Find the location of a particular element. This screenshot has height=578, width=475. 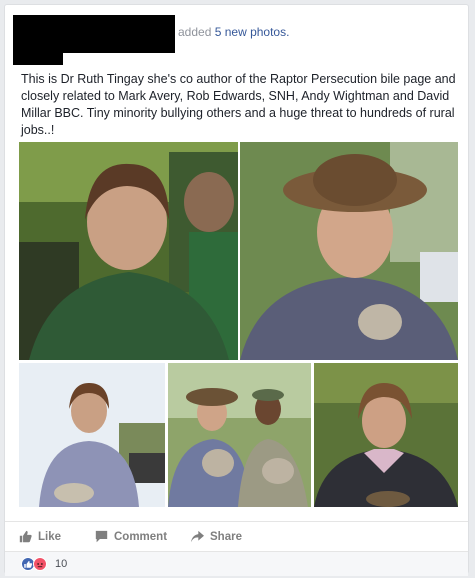

comment-icon is located at coordinates (101, 536).